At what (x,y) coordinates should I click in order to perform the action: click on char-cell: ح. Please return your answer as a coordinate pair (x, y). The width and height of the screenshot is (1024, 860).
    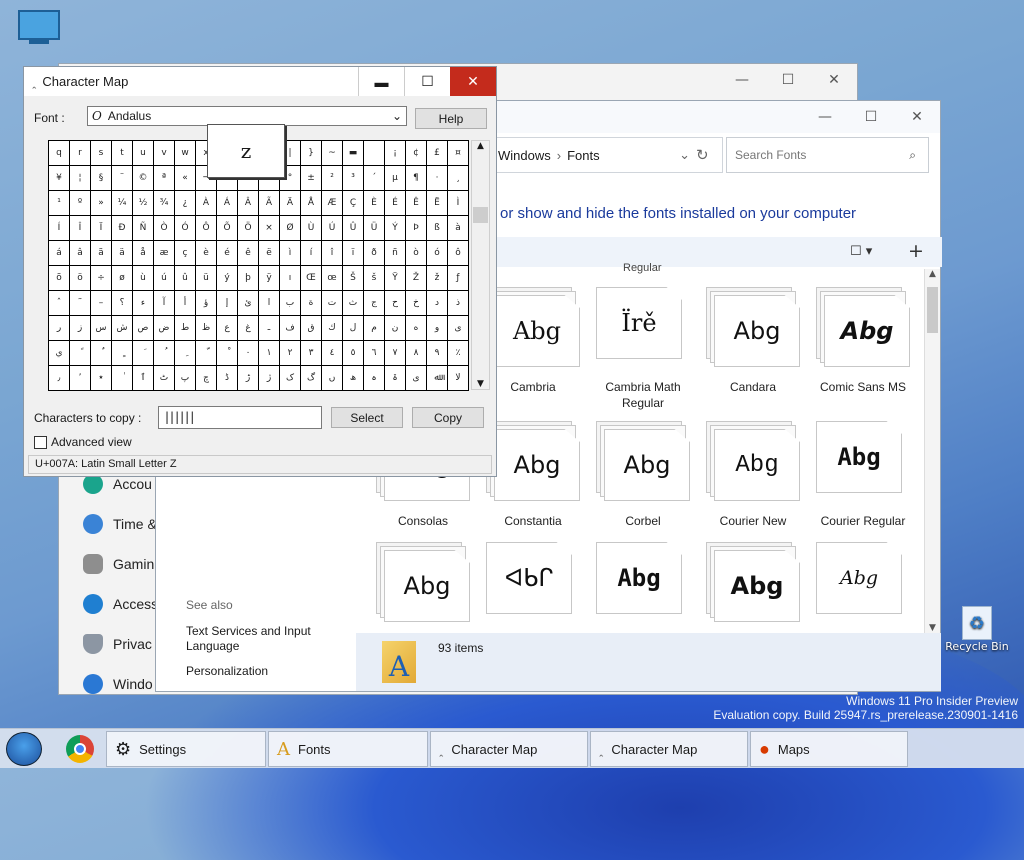
    Looking at the image, I should click on (395, 303).